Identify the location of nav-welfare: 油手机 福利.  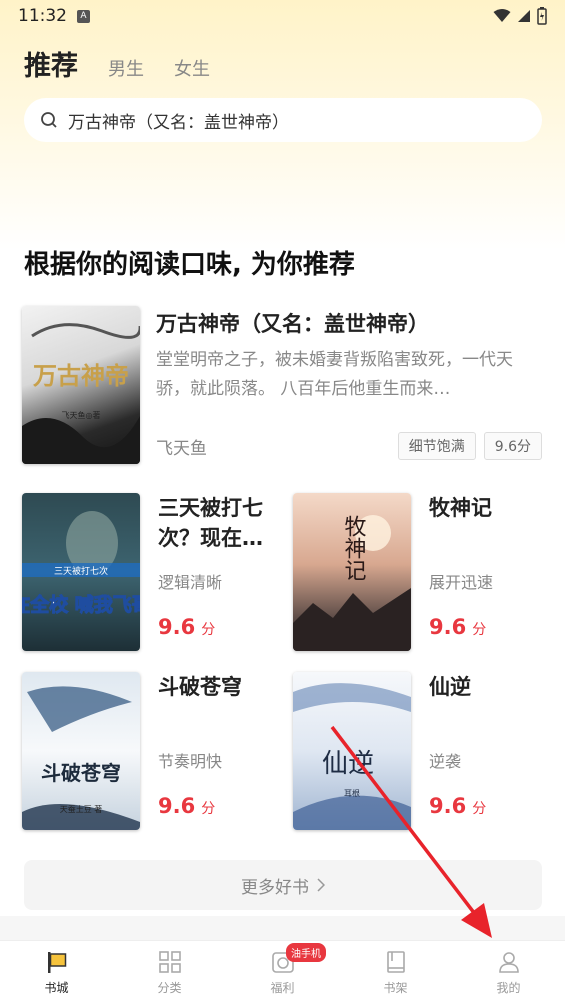
(282, 972).